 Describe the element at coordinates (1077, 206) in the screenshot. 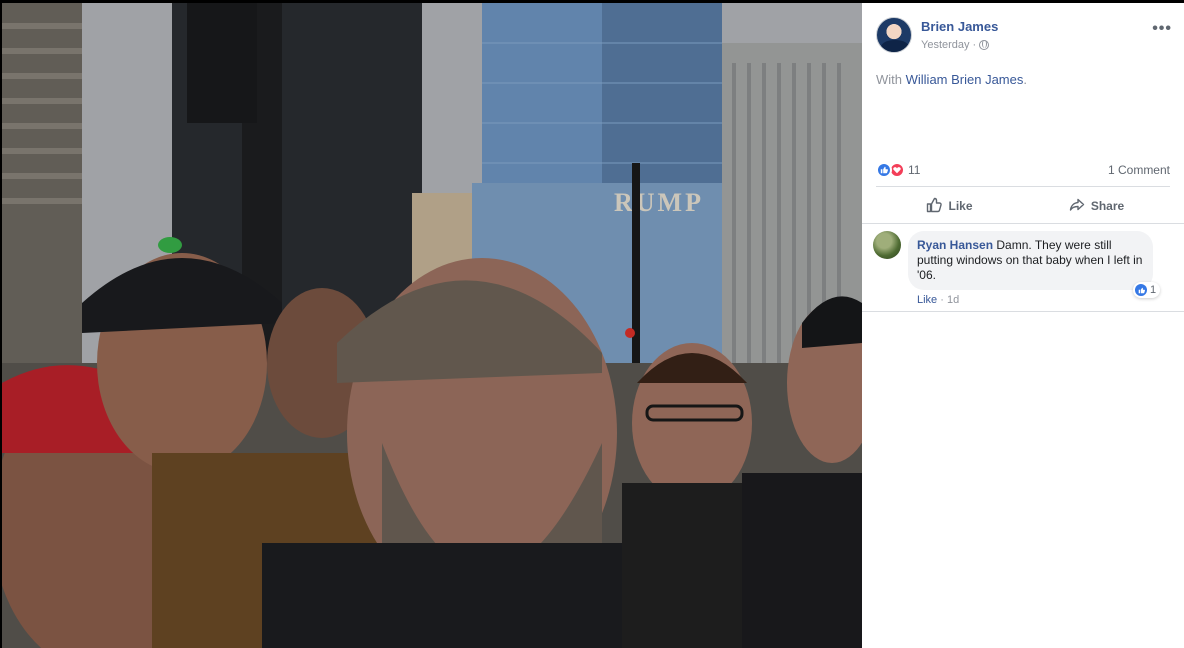

I see `share-icon` at that location.